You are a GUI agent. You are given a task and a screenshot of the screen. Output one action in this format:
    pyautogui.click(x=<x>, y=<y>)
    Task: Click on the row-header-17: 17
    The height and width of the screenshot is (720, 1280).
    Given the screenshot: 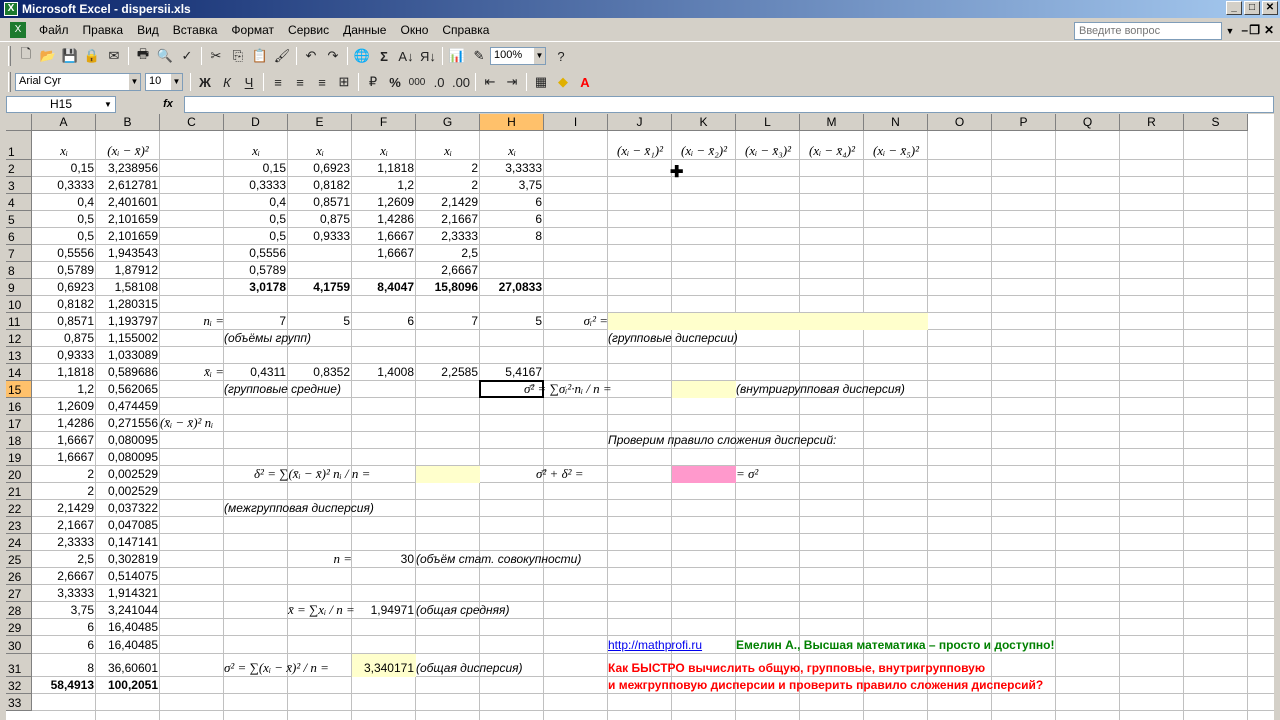 What is the action you would take?
    pyautogui.click(x=19, y=423)
    